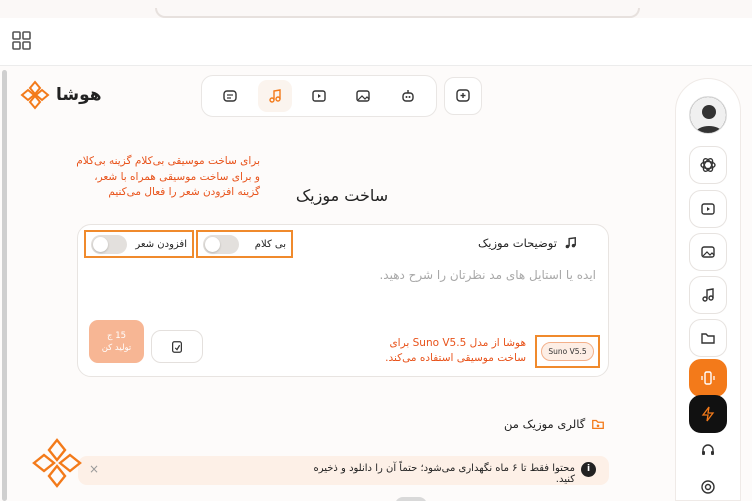 The height and width of the screenshot is (501, 752). Describe the element at coordinates (57, 463) in the screenshot. I see `hosha-watermark-logo` at that location.